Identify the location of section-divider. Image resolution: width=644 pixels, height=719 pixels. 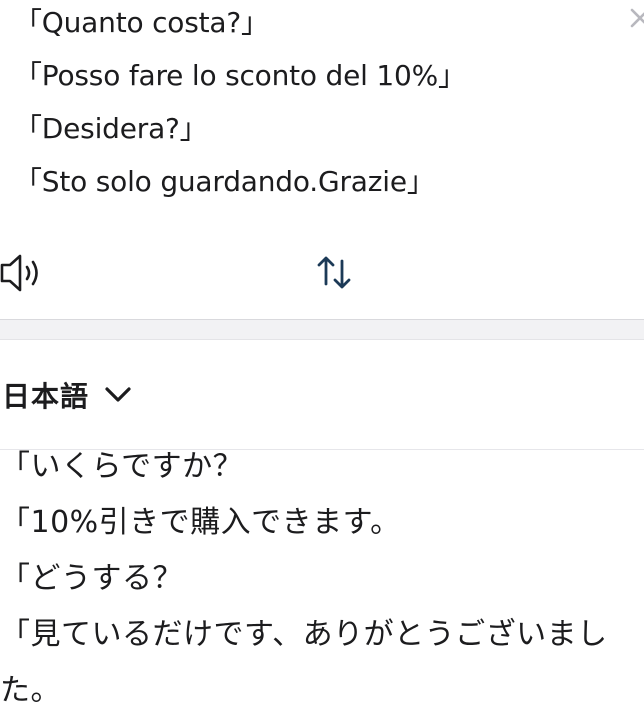
(322, 329).